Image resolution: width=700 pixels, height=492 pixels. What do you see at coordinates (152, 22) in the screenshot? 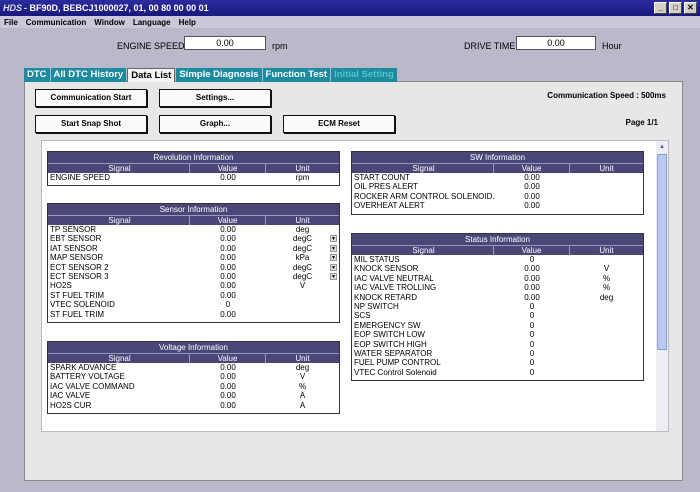
I see `menu-language: Language` at bounding box center [152, 22].